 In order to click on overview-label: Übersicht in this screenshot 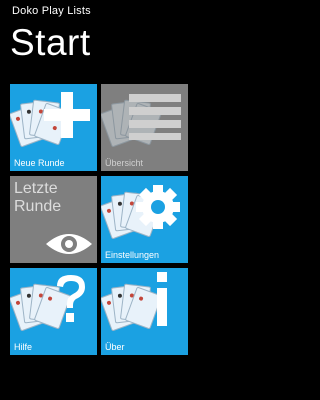, I will do `click(124, 163)`.